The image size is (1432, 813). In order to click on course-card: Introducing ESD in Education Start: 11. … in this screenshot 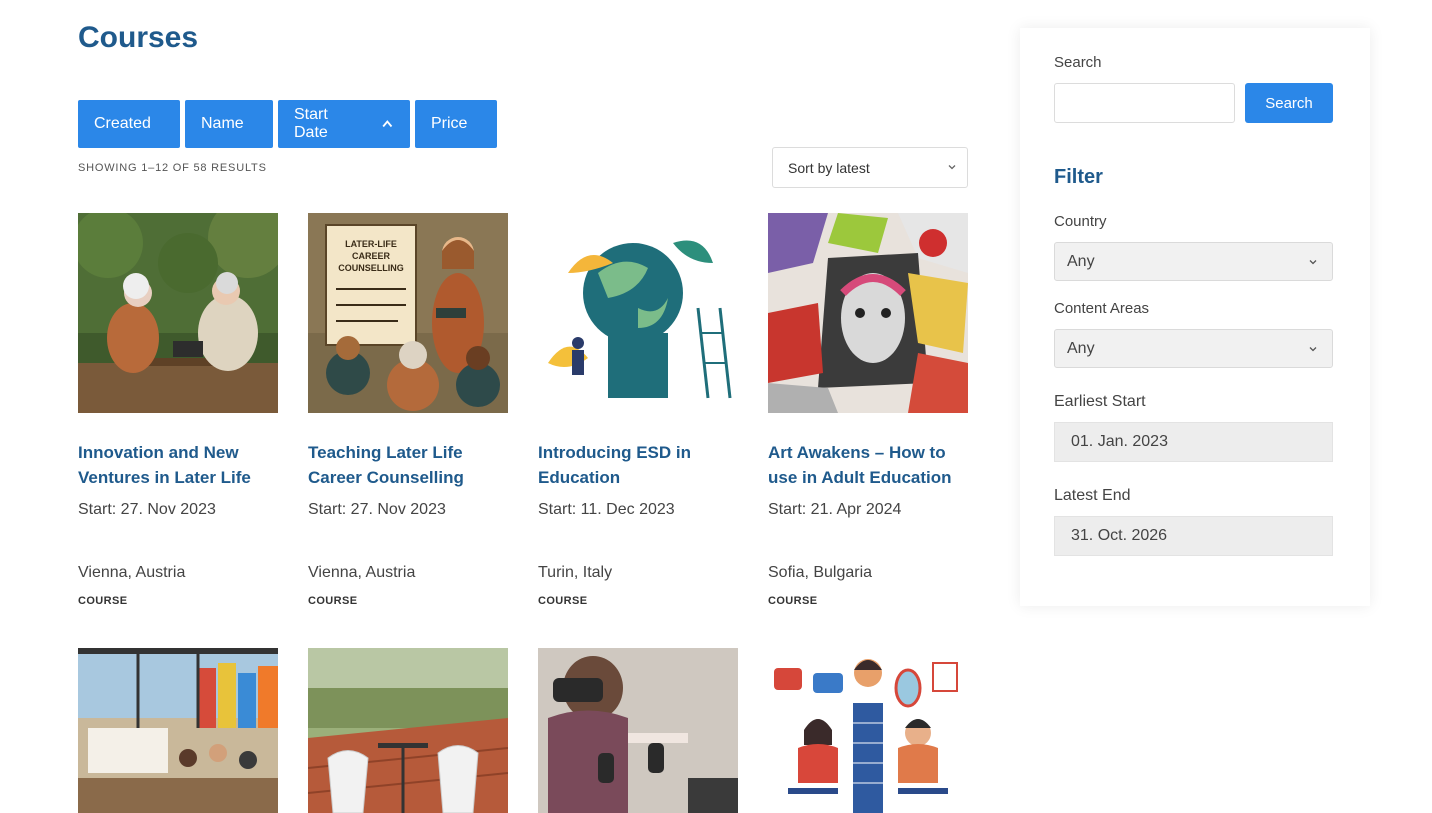, I will do `click(638, 410)`.